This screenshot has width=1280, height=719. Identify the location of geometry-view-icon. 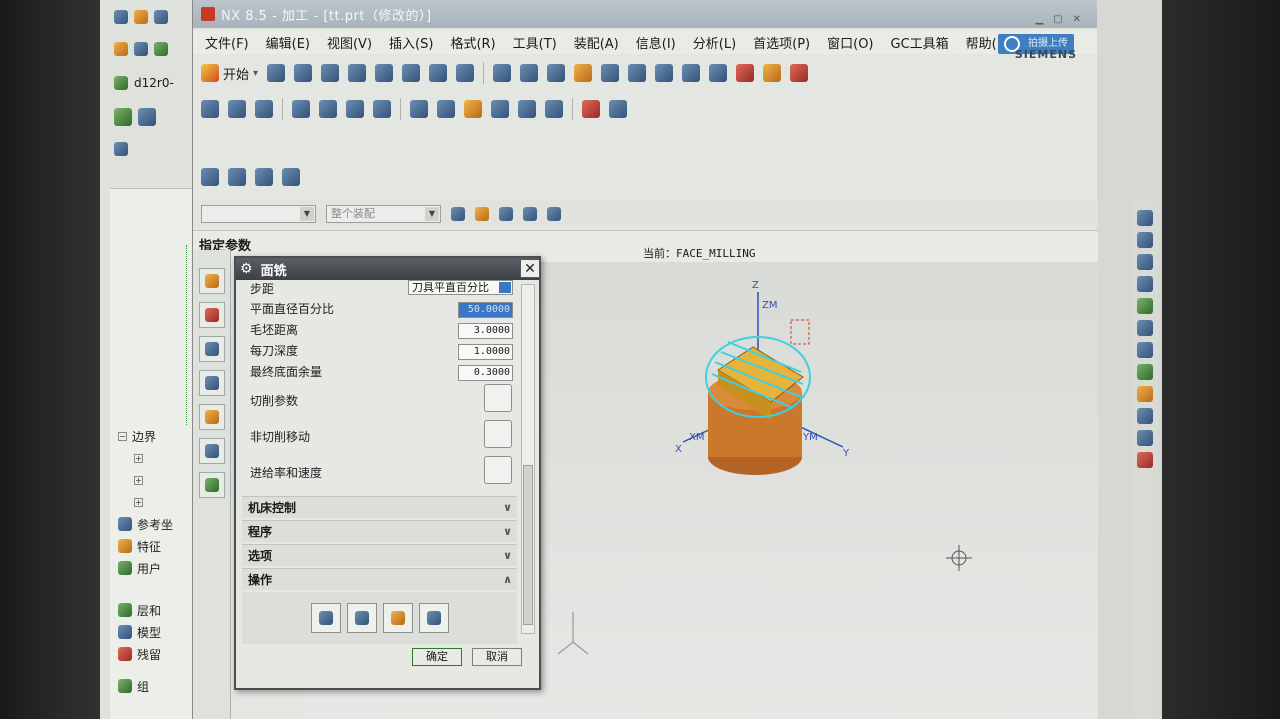
(355, 109).